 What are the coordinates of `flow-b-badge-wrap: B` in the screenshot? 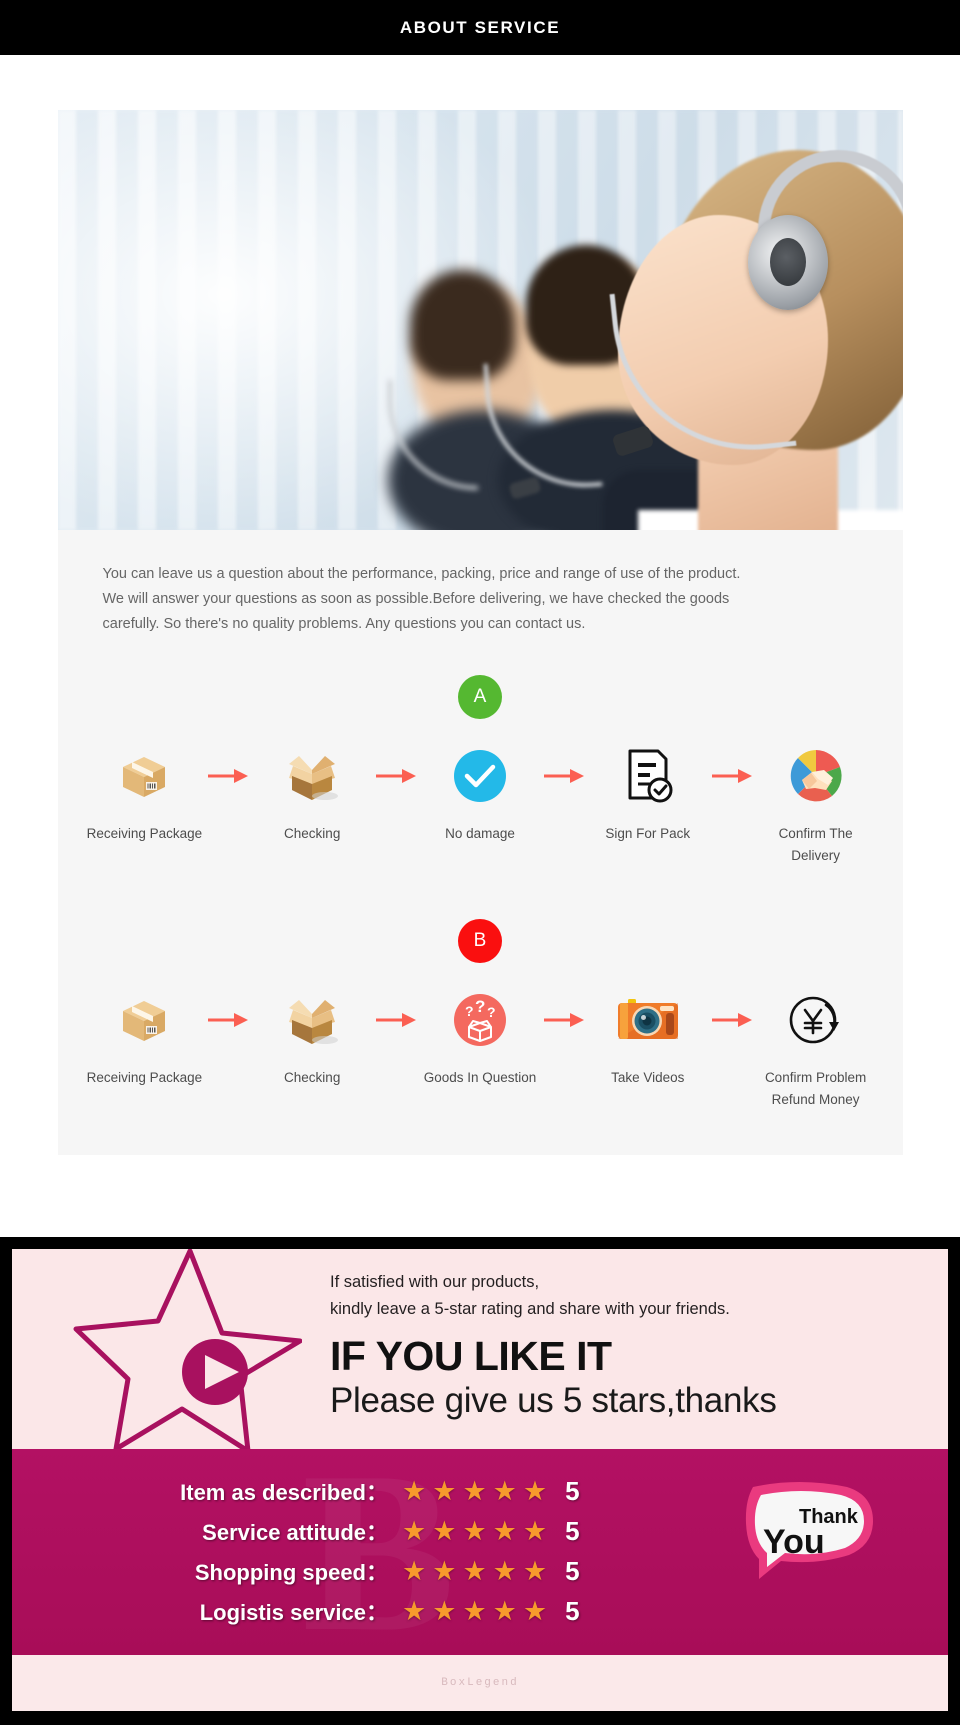 It's located at (480, 941).